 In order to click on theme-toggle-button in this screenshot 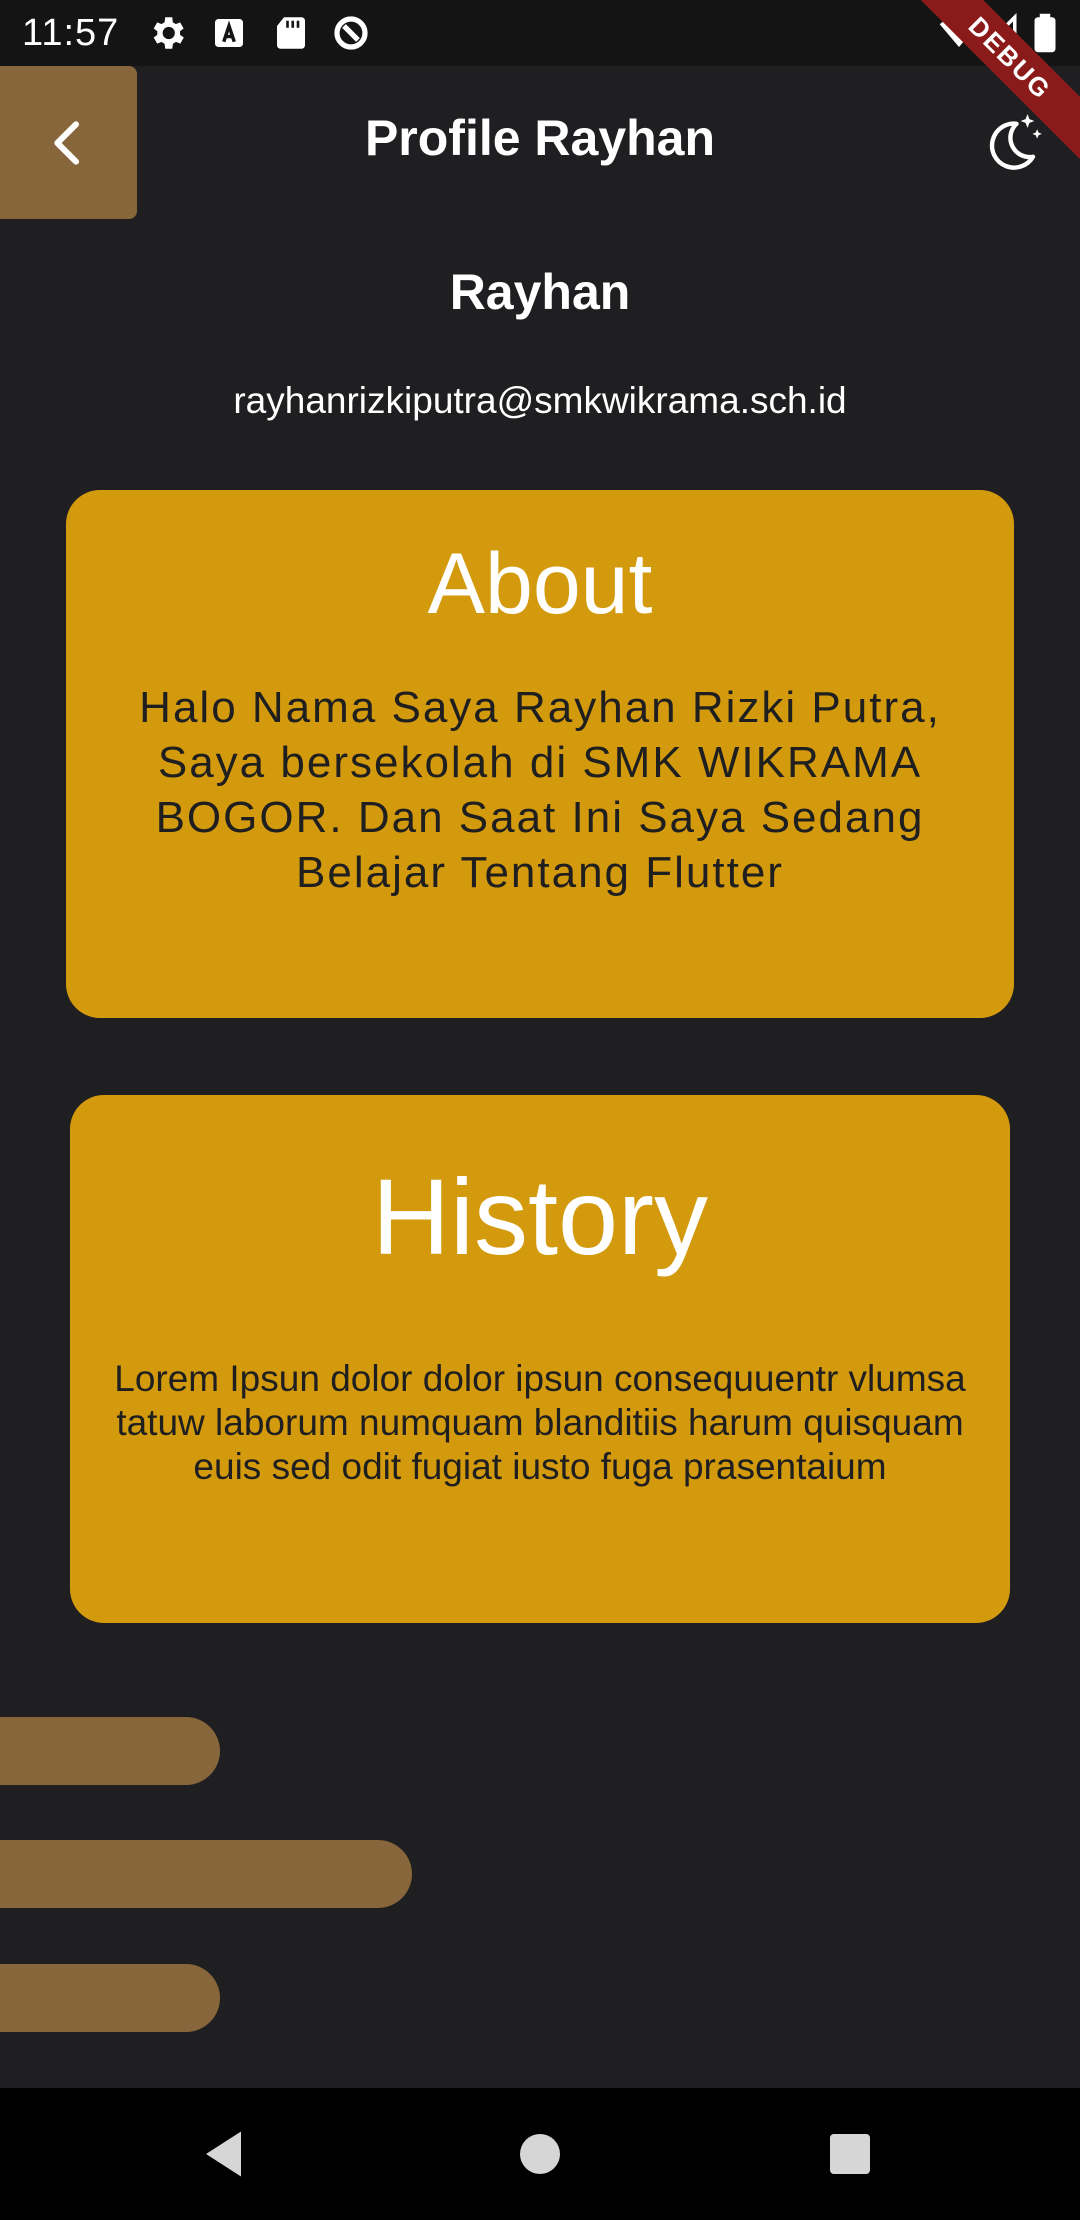, I will do `click(1011, 143)`.